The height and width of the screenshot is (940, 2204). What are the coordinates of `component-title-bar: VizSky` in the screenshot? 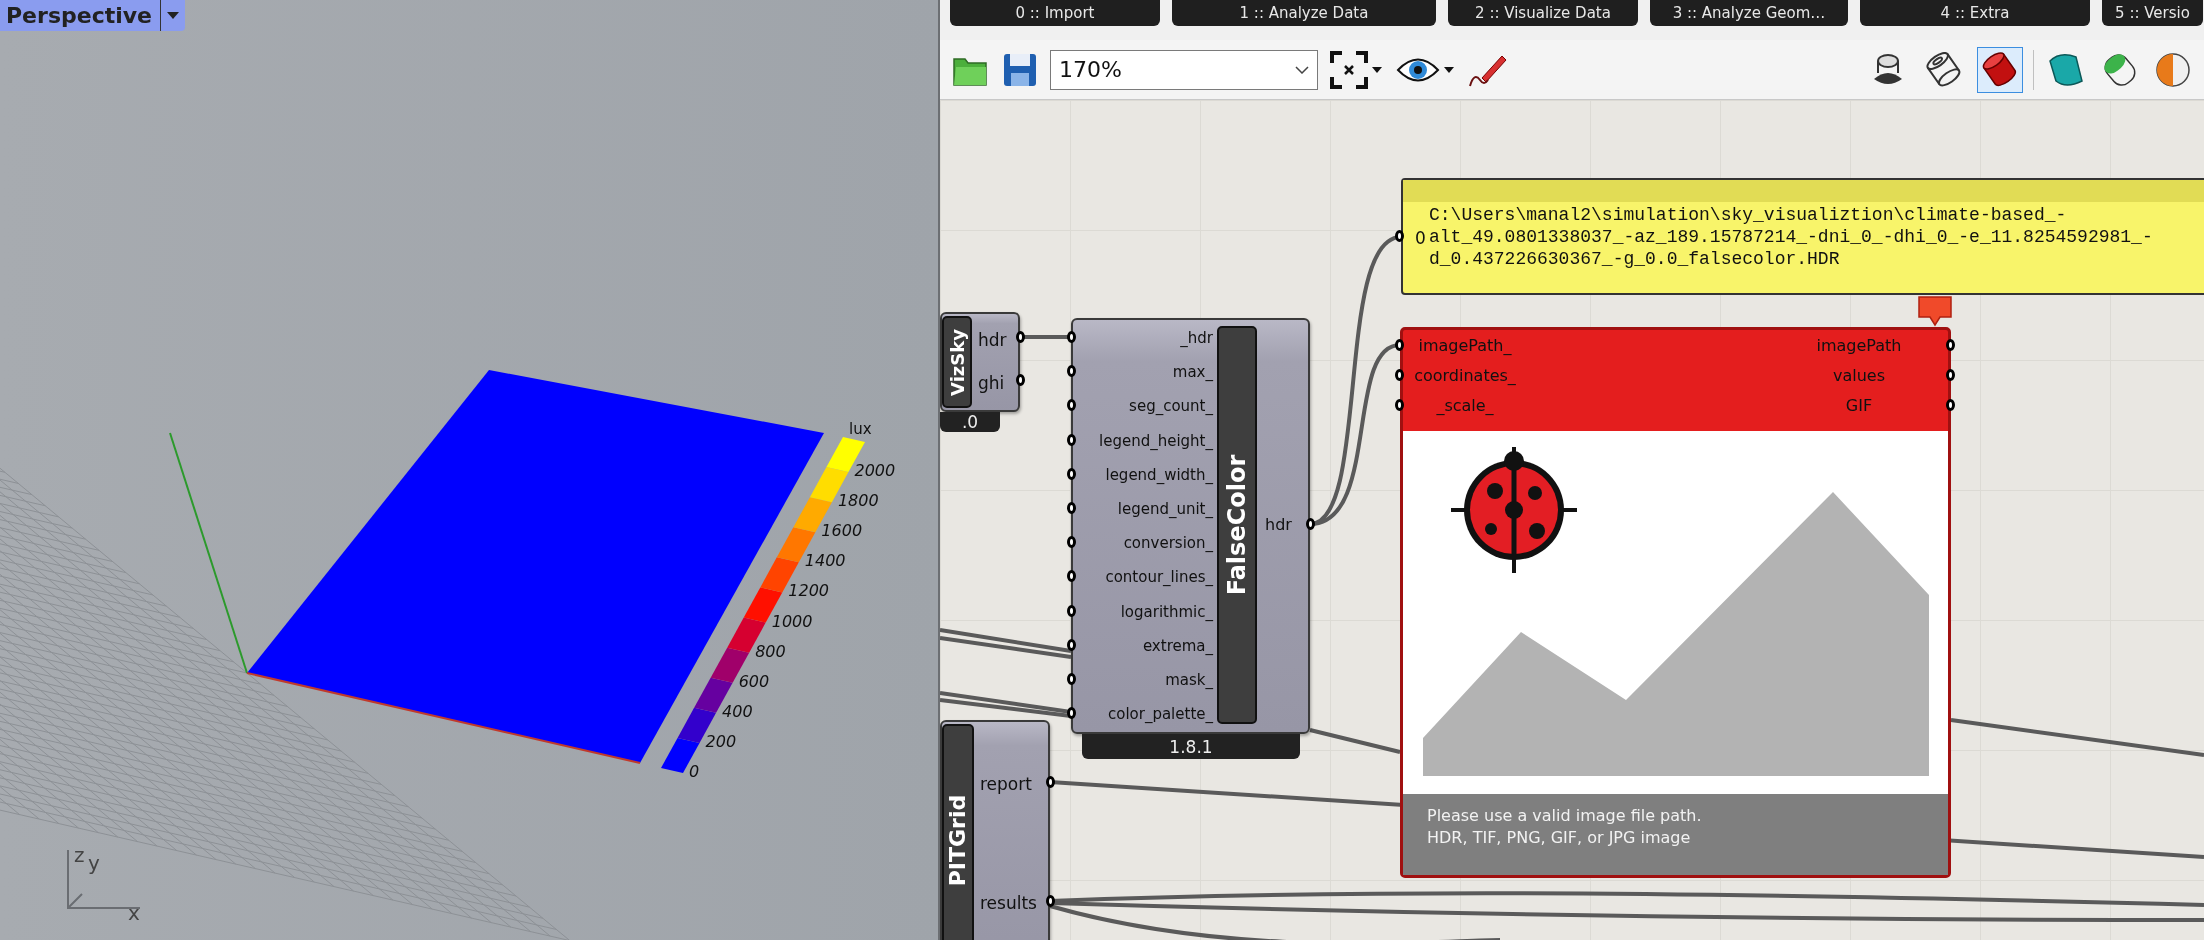 It's located at (957, 362).